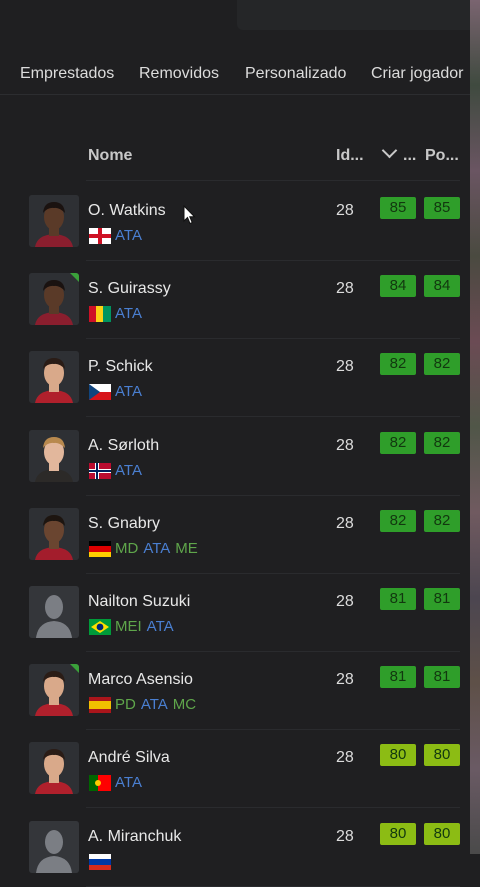  Describe the element at coordinates (235, 848) in the screenshot. I see `player-row: A. Miranchuk 28 80 80` at that location.